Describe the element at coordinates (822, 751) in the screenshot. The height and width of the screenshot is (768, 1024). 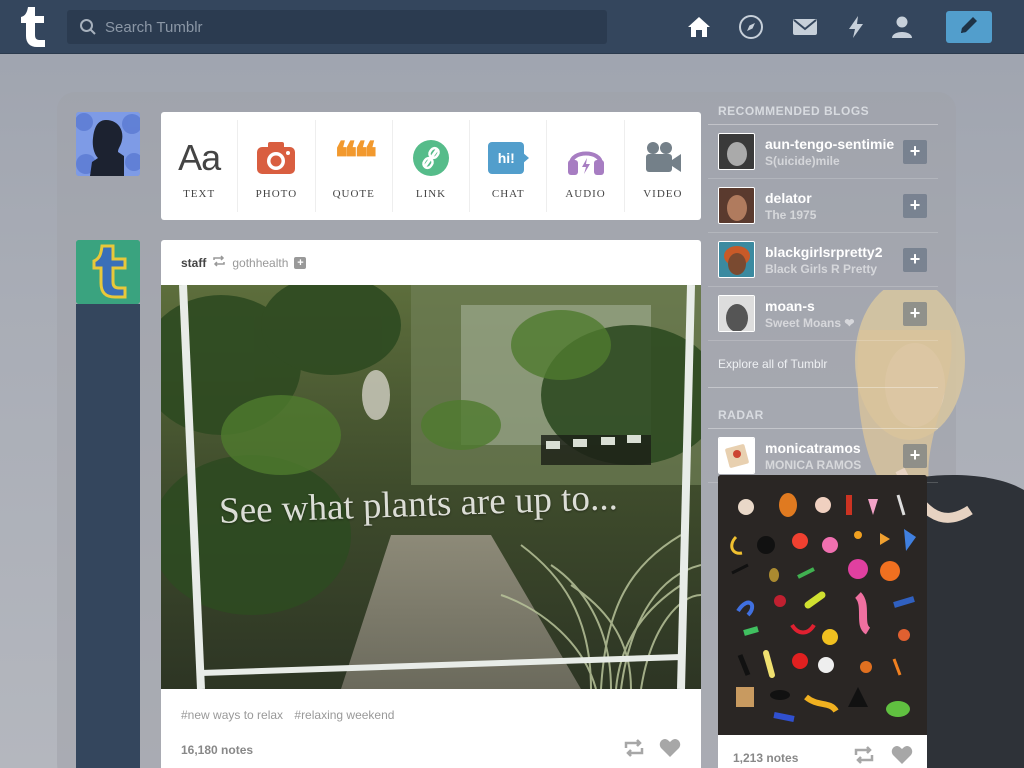
I see `radar-post-footer: 1,213 notes` at that location.